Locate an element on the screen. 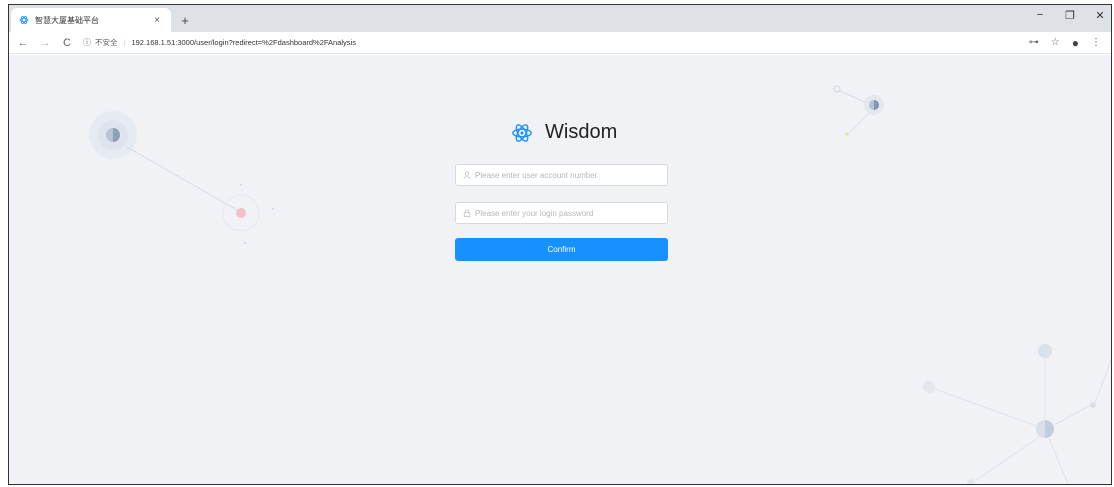 This screenshot has height=487, width=1114. tab-strip: 智慧大厦基础平台 × + − ❐ ✕ is located at coordinates (560, 18).